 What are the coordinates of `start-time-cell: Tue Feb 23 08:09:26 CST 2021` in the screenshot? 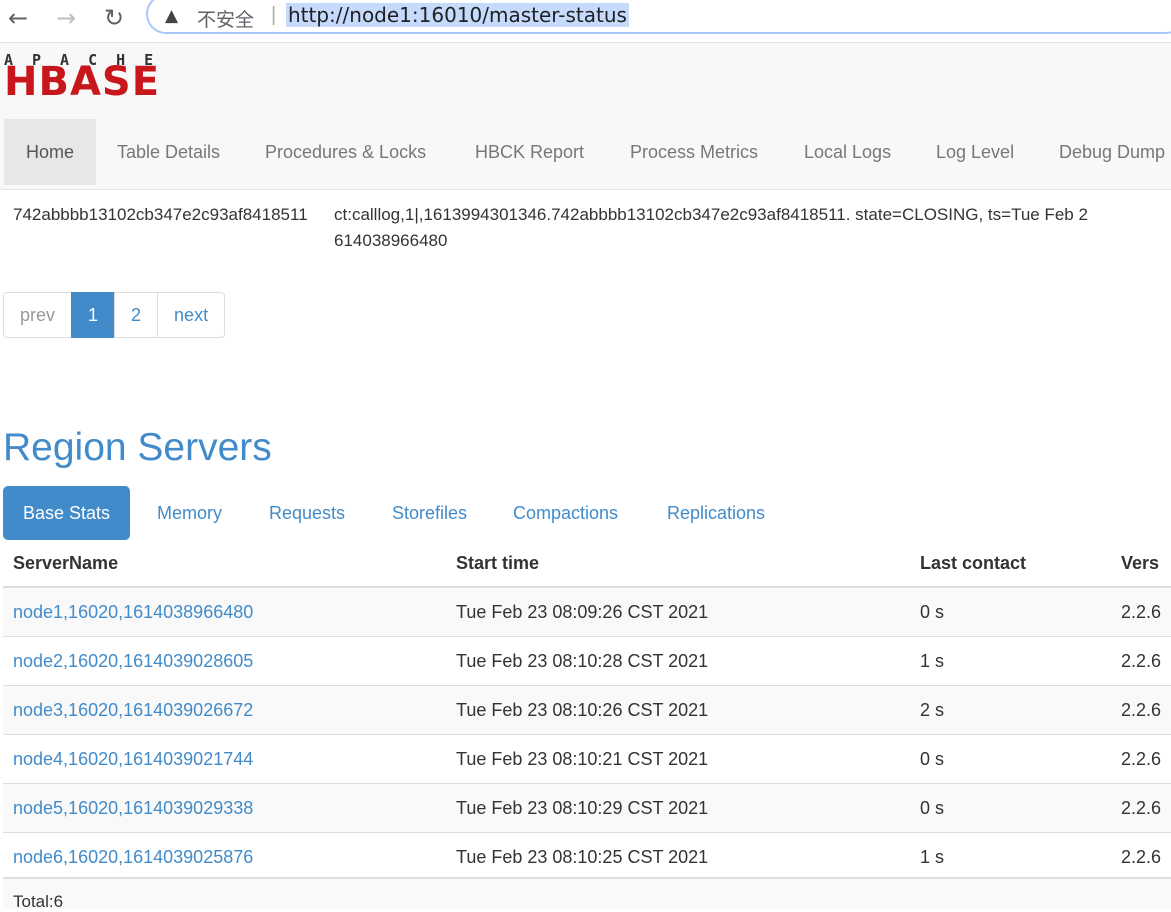 It's located at (678, 611).